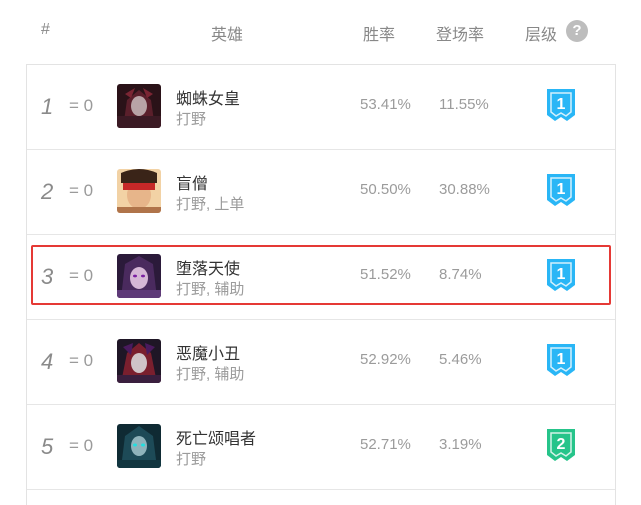 The width and height of the screenshot is (641, 505). What do you see at coordinates (47, 446) in the screenshot?
I see `rank-number: 5` at bounding box center [47, 446].